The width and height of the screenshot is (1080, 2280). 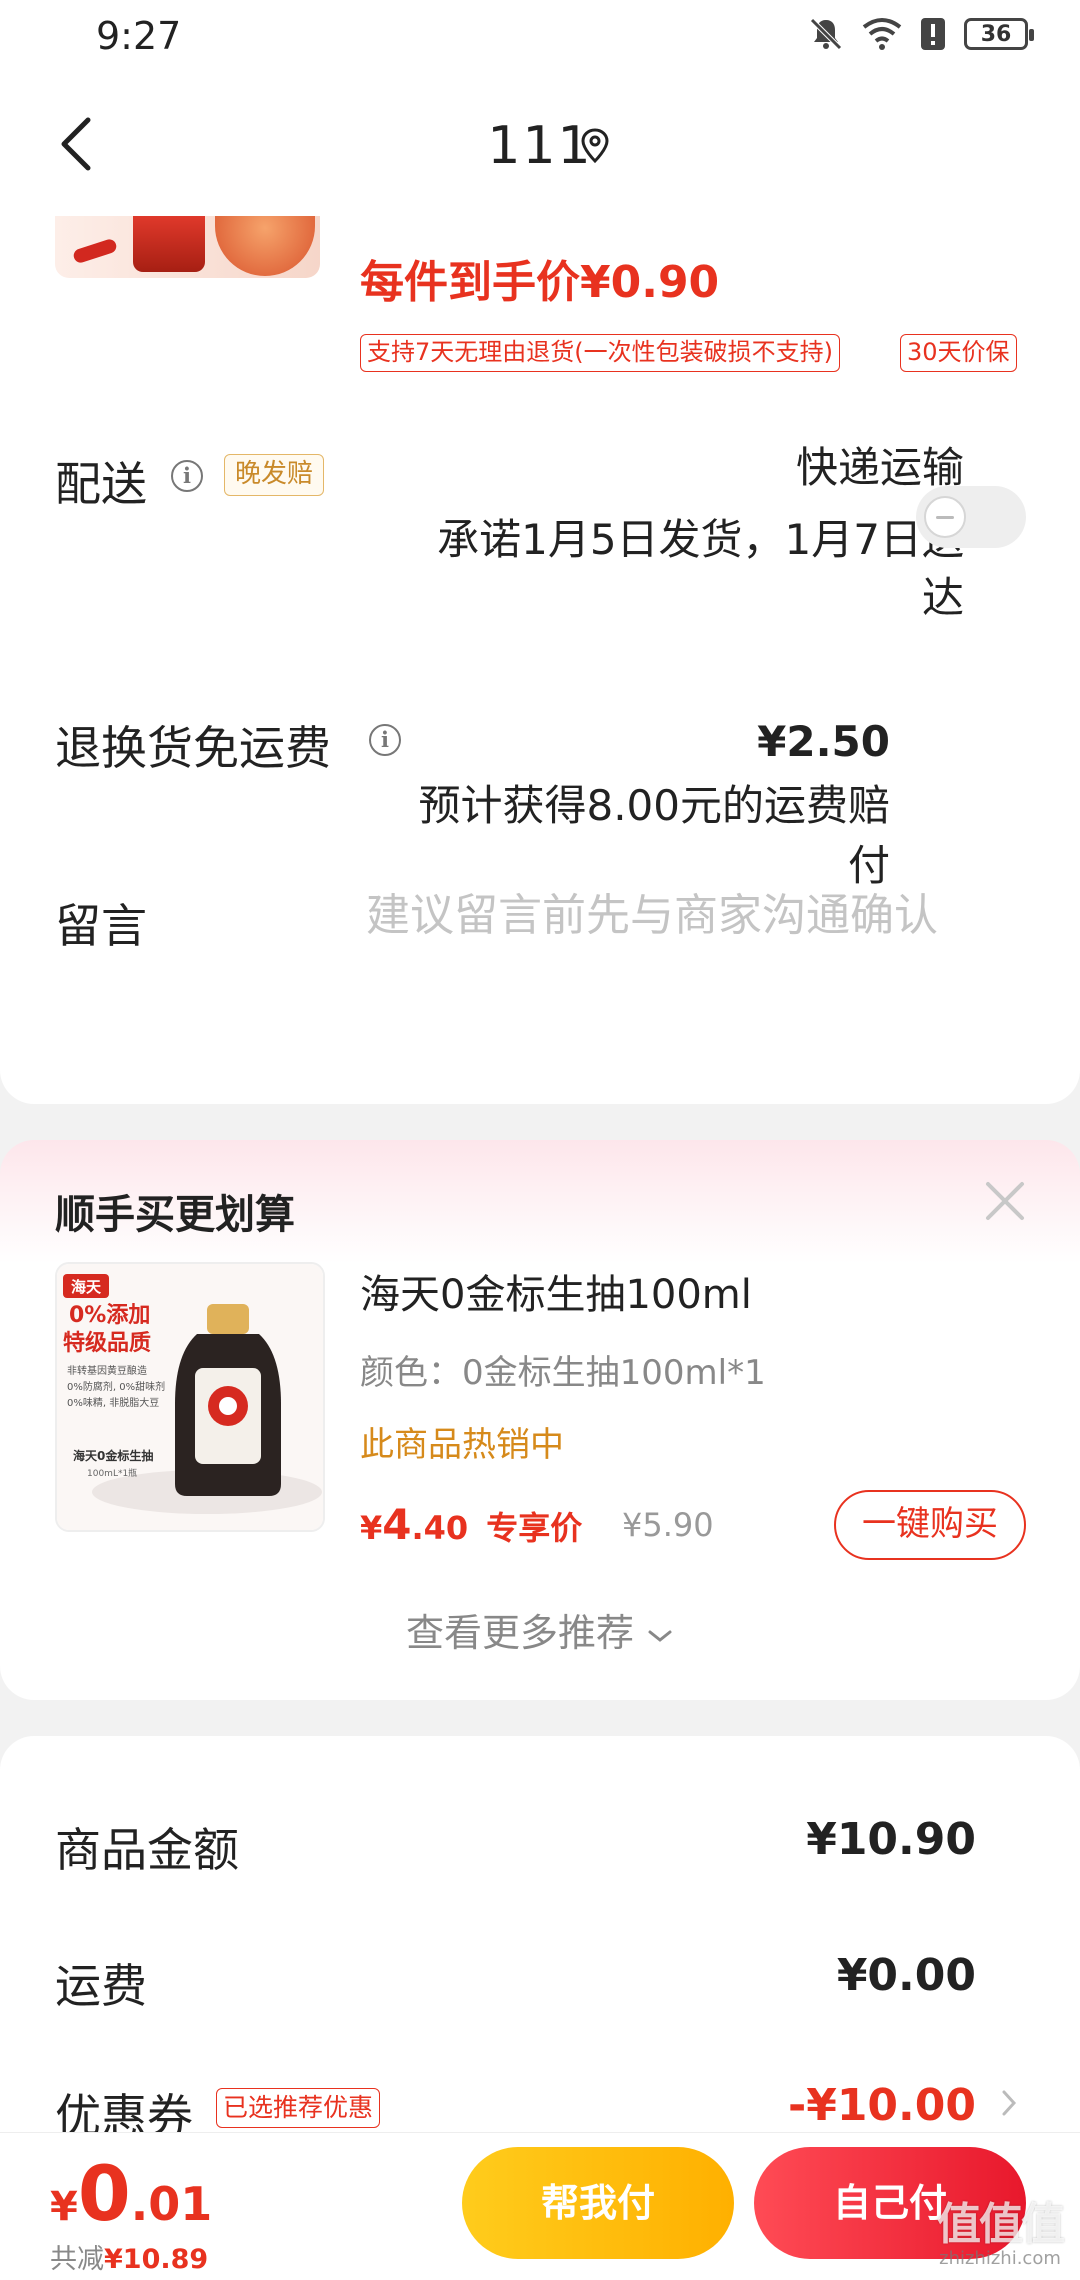 What do you see at coordinates (95, 251) in the screenshot?
I see `chili-graphic` at bounding box center [95, 251].